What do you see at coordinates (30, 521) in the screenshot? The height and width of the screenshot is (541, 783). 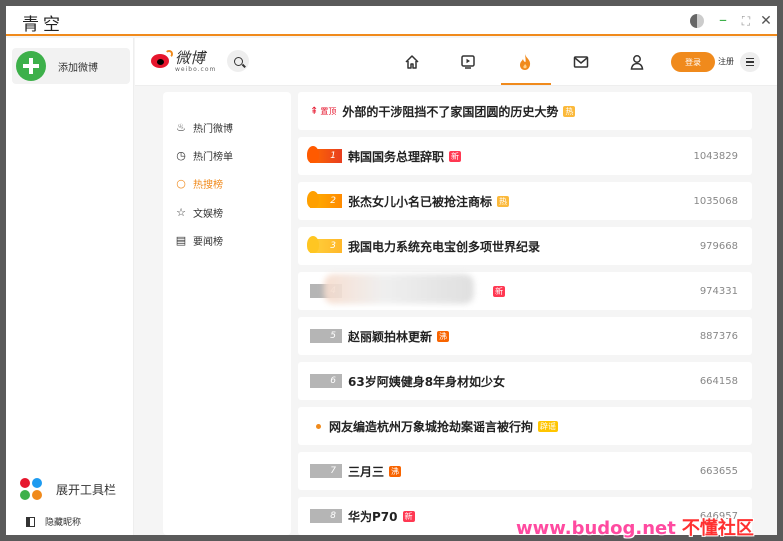 I see `panel-icon` at bounding box center [30, 521].